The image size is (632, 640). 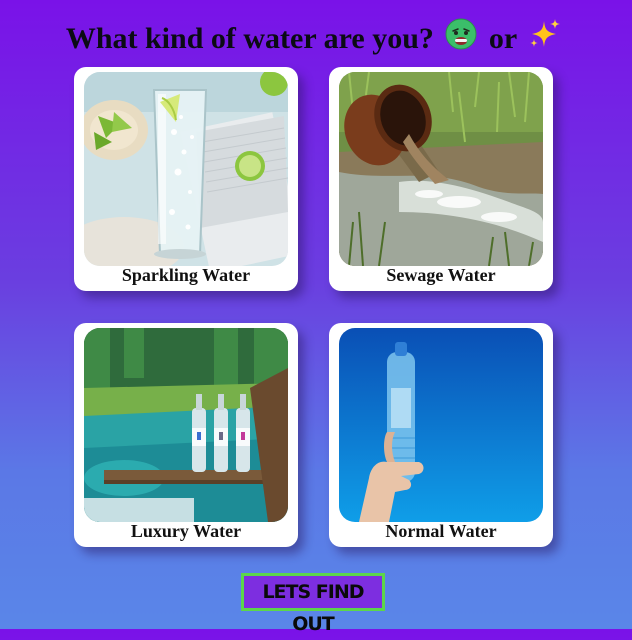 I want to click on option-card-normal-water: Normal Water, so click(x=441, y=435).